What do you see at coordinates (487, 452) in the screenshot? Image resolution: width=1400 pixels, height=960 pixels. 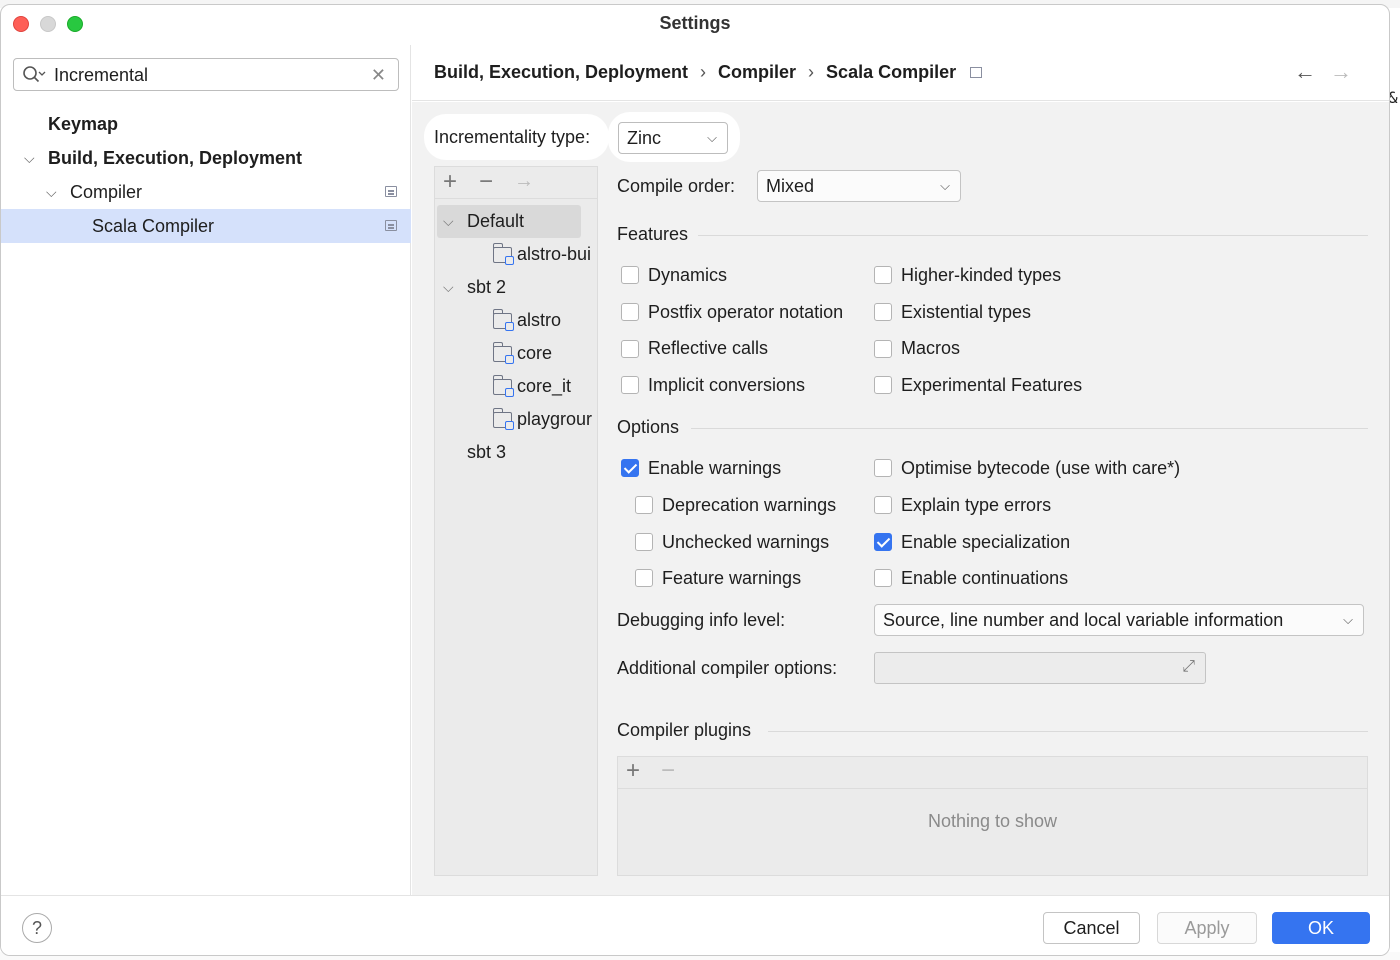 I see `profile-label: sbt 3` at bounding box center [487, 452].